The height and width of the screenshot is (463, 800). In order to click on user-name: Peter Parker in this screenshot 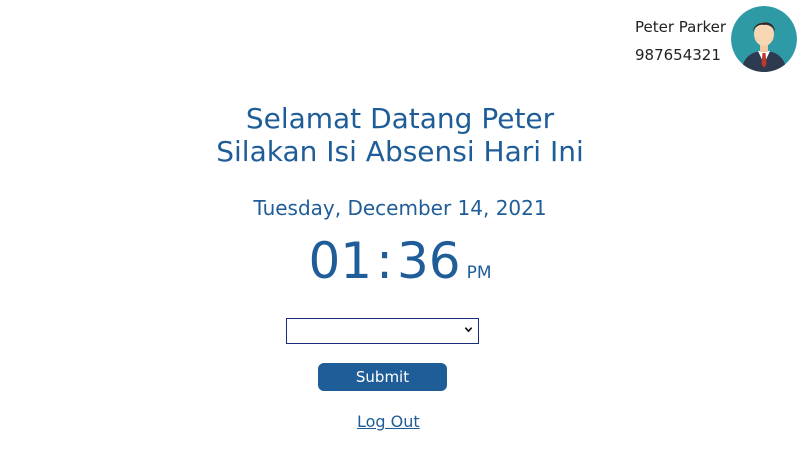, I will do `click(681, 27)`.